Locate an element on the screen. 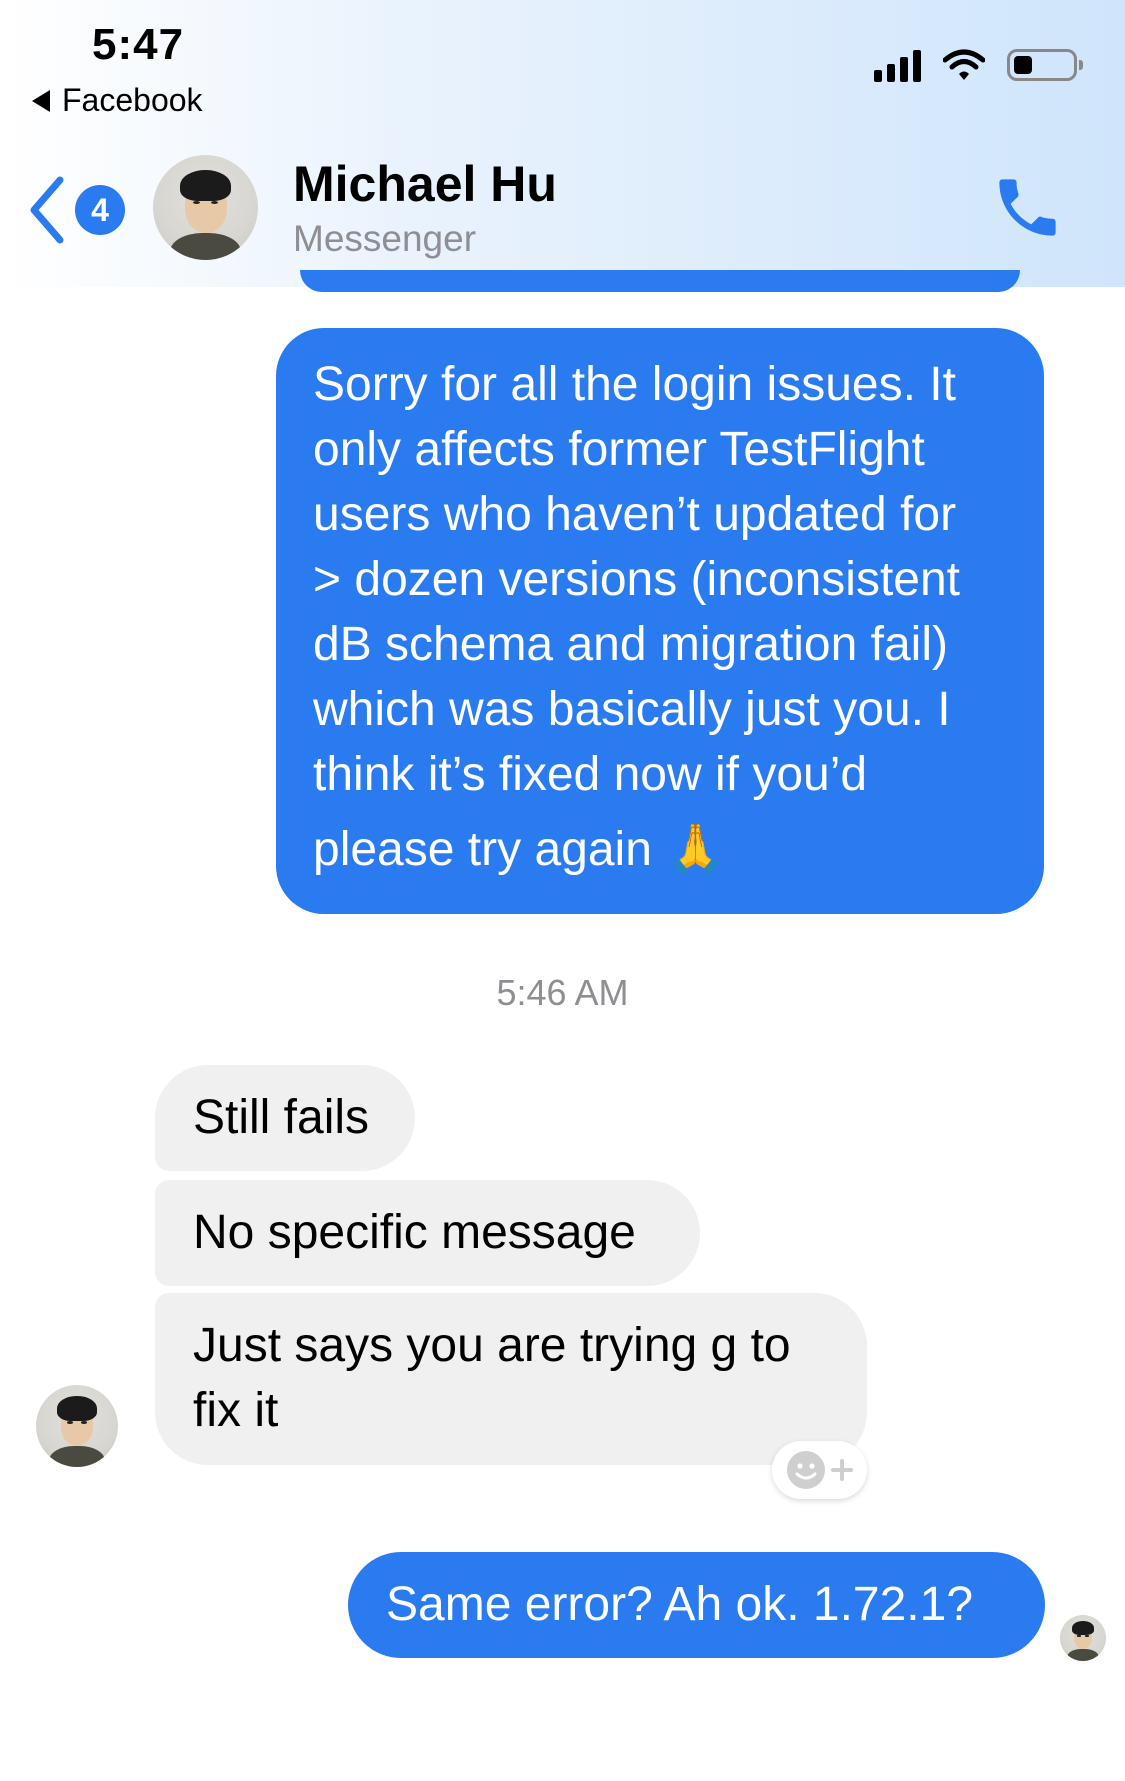  plus-icon is located at coordinates (841, 1470).